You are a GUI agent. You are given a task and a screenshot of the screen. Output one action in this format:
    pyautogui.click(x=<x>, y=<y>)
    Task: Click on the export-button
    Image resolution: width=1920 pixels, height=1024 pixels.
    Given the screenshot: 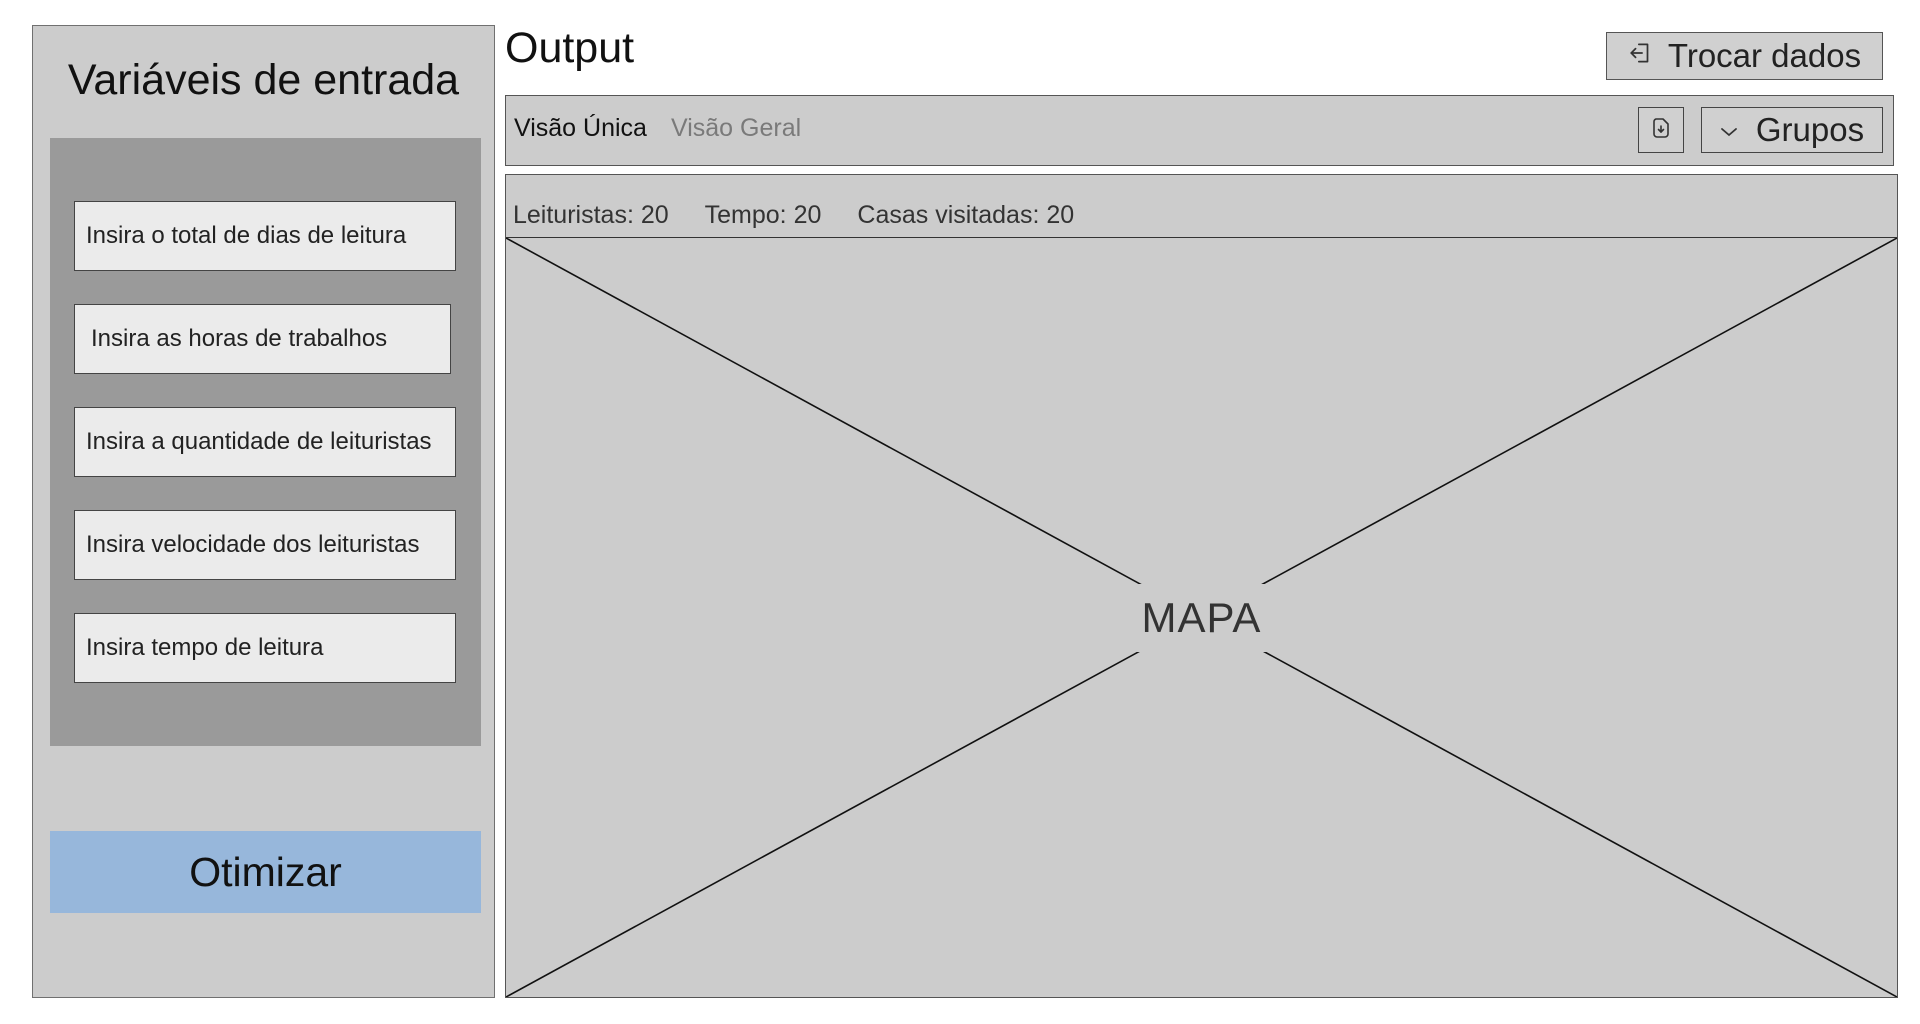 What is the action you would take?
    pyautogui.click(x=1661, y=130)
    